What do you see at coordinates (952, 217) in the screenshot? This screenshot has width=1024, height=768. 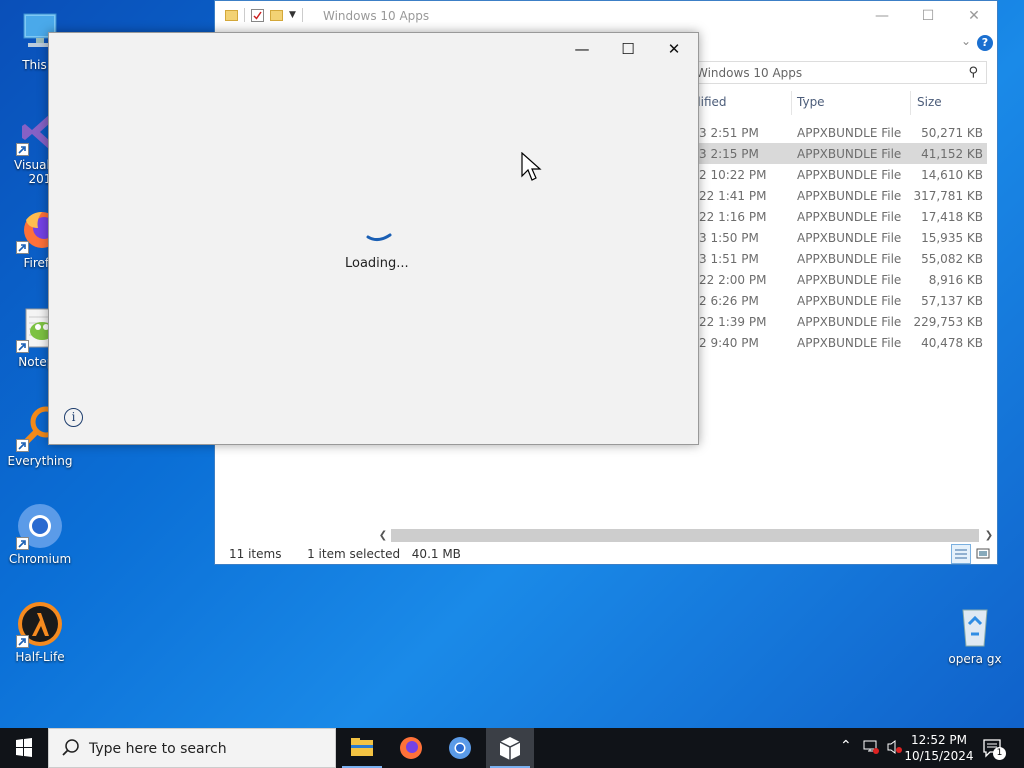 I see `file-size: 17,418 KB` at bounding box center [952, 217].